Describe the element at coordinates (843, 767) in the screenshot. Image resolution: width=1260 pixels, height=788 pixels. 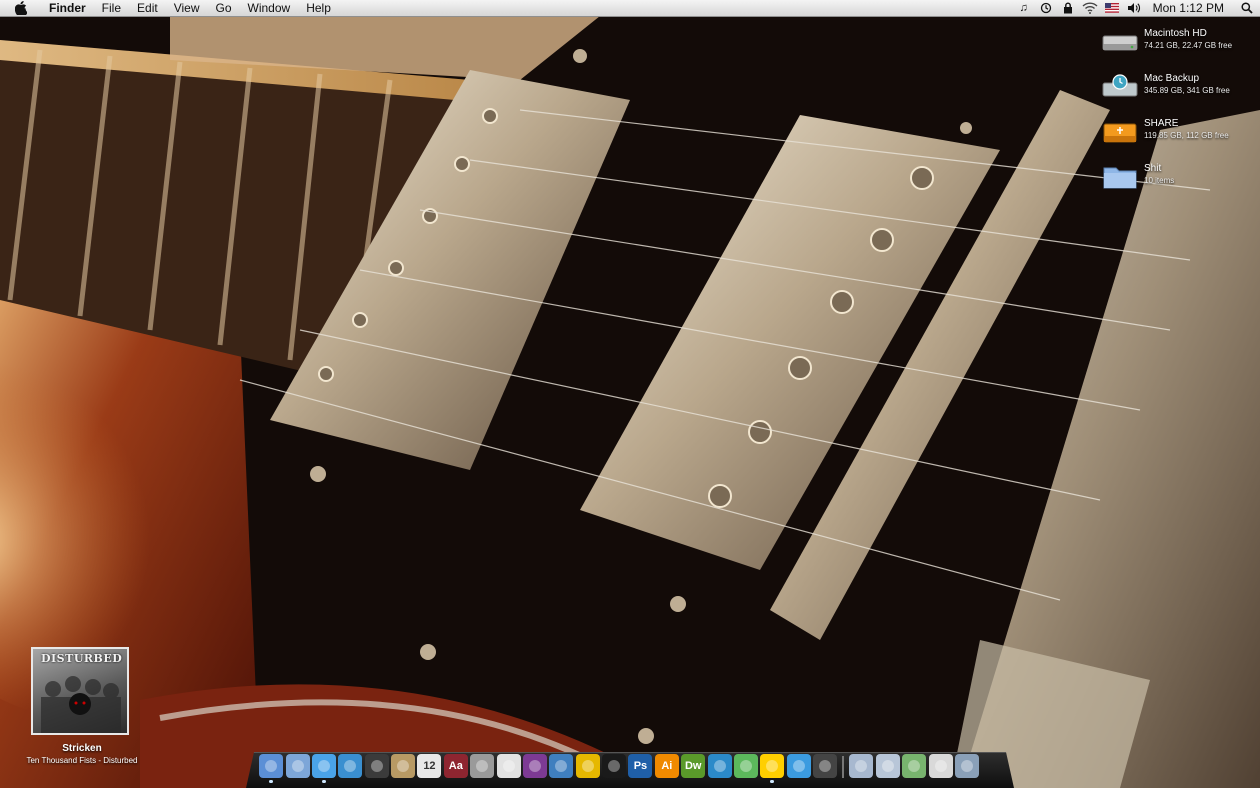
I see `dock-separator` at that location.